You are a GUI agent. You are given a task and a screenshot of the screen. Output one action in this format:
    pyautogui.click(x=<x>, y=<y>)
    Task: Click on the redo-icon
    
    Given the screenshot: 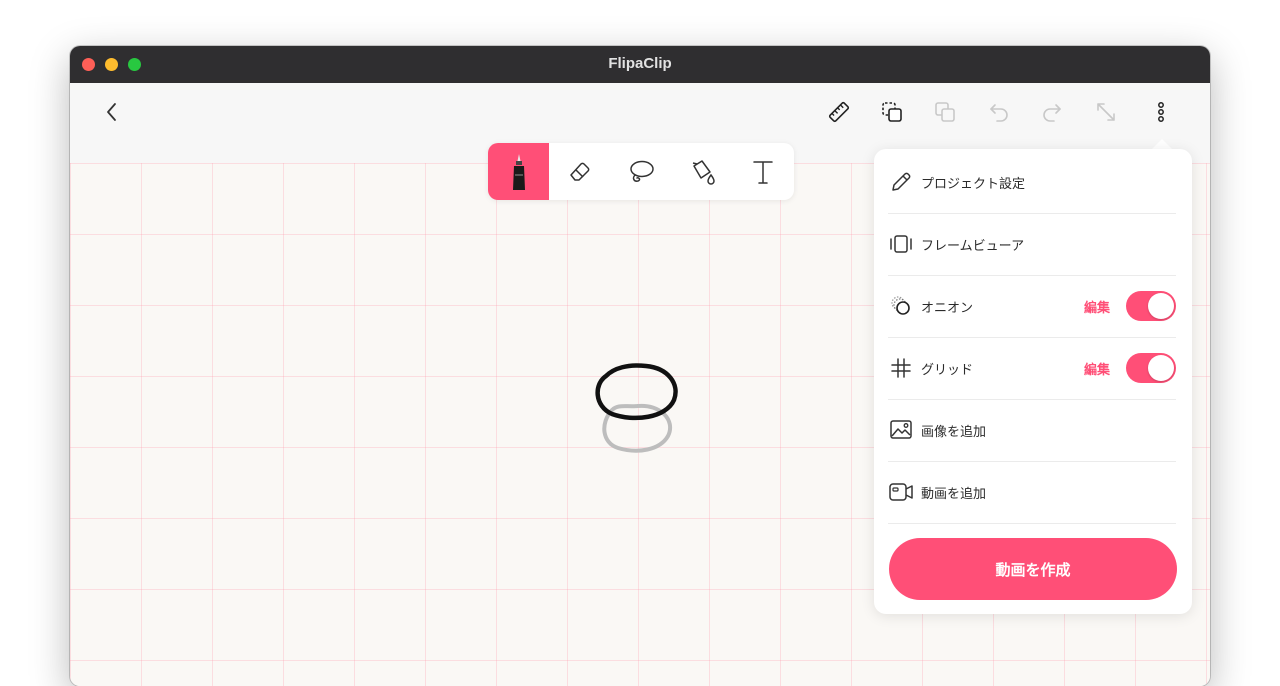 What is the action you would take?
    pyautogui.click(x=1052, y=112)
    